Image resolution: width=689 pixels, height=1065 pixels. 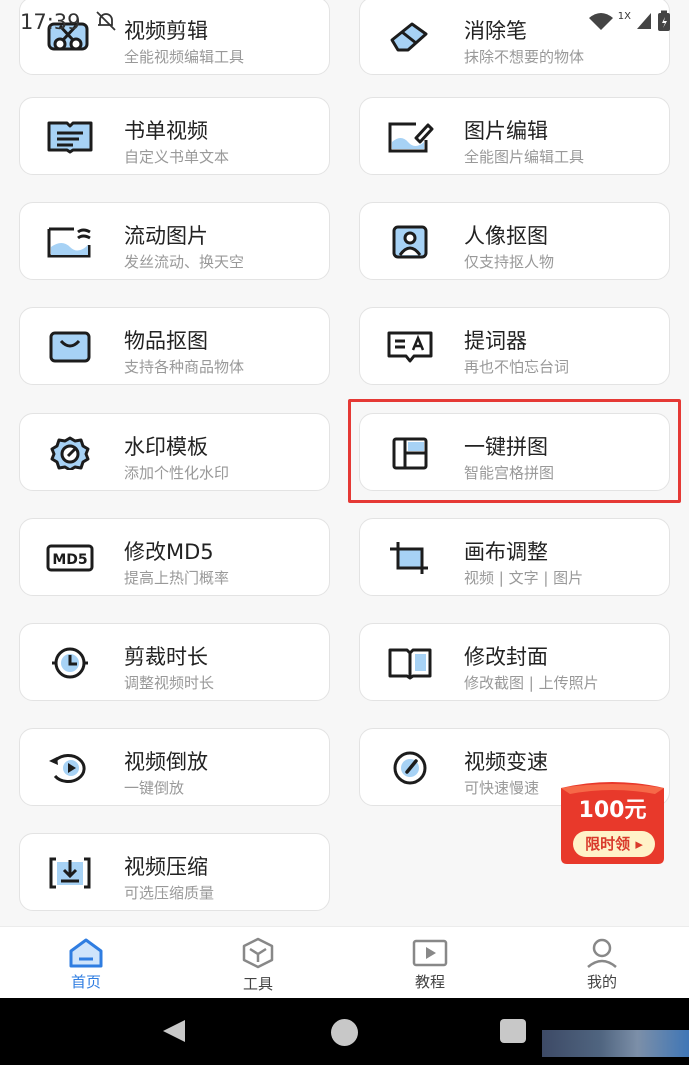 What do you see at coordinates (644, 21) in the screenshot?
I see `signal-icon` at bounding box center [644, 21].